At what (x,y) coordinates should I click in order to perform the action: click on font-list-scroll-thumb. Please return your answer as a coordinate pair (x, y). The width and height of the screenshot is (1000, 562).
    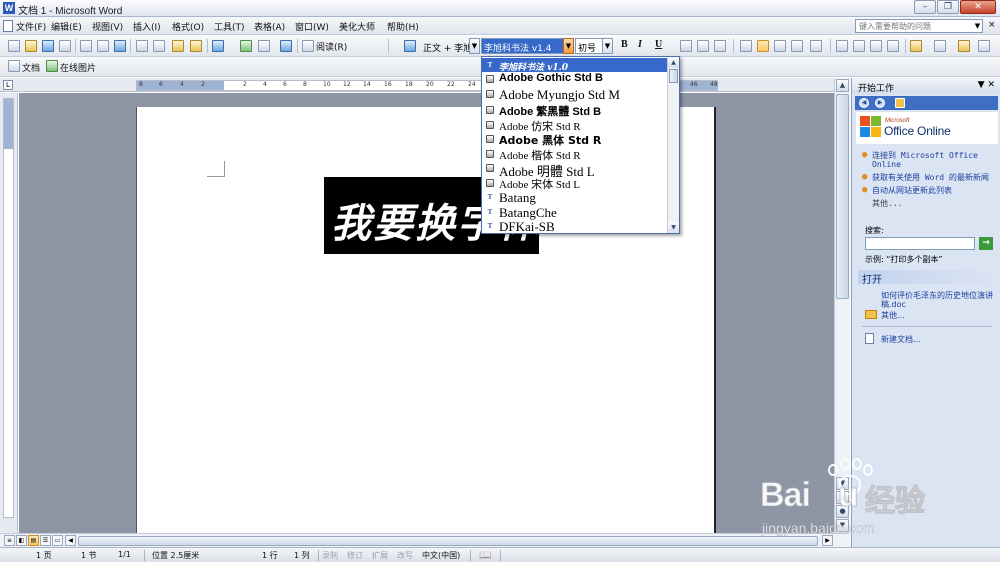
    Looking at the image, I should click on (673, 76).